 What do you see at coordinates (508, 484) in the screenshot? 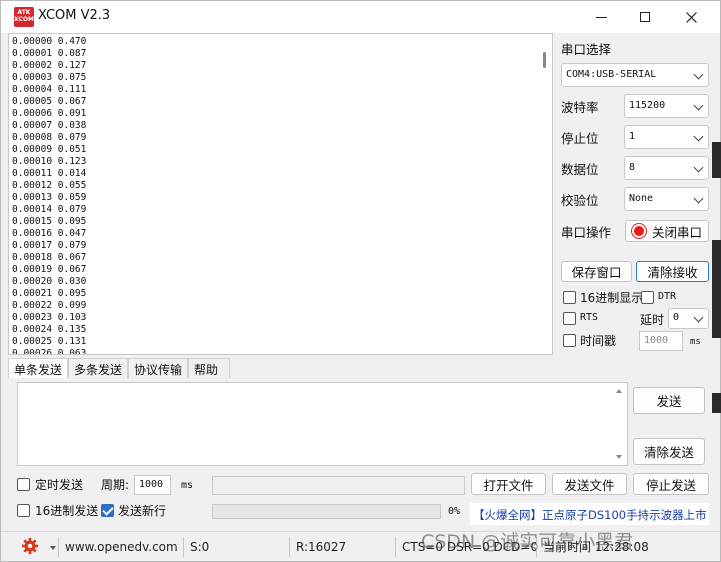
I see `open-file-button: 打开文件` at bounding box center [508, 484].